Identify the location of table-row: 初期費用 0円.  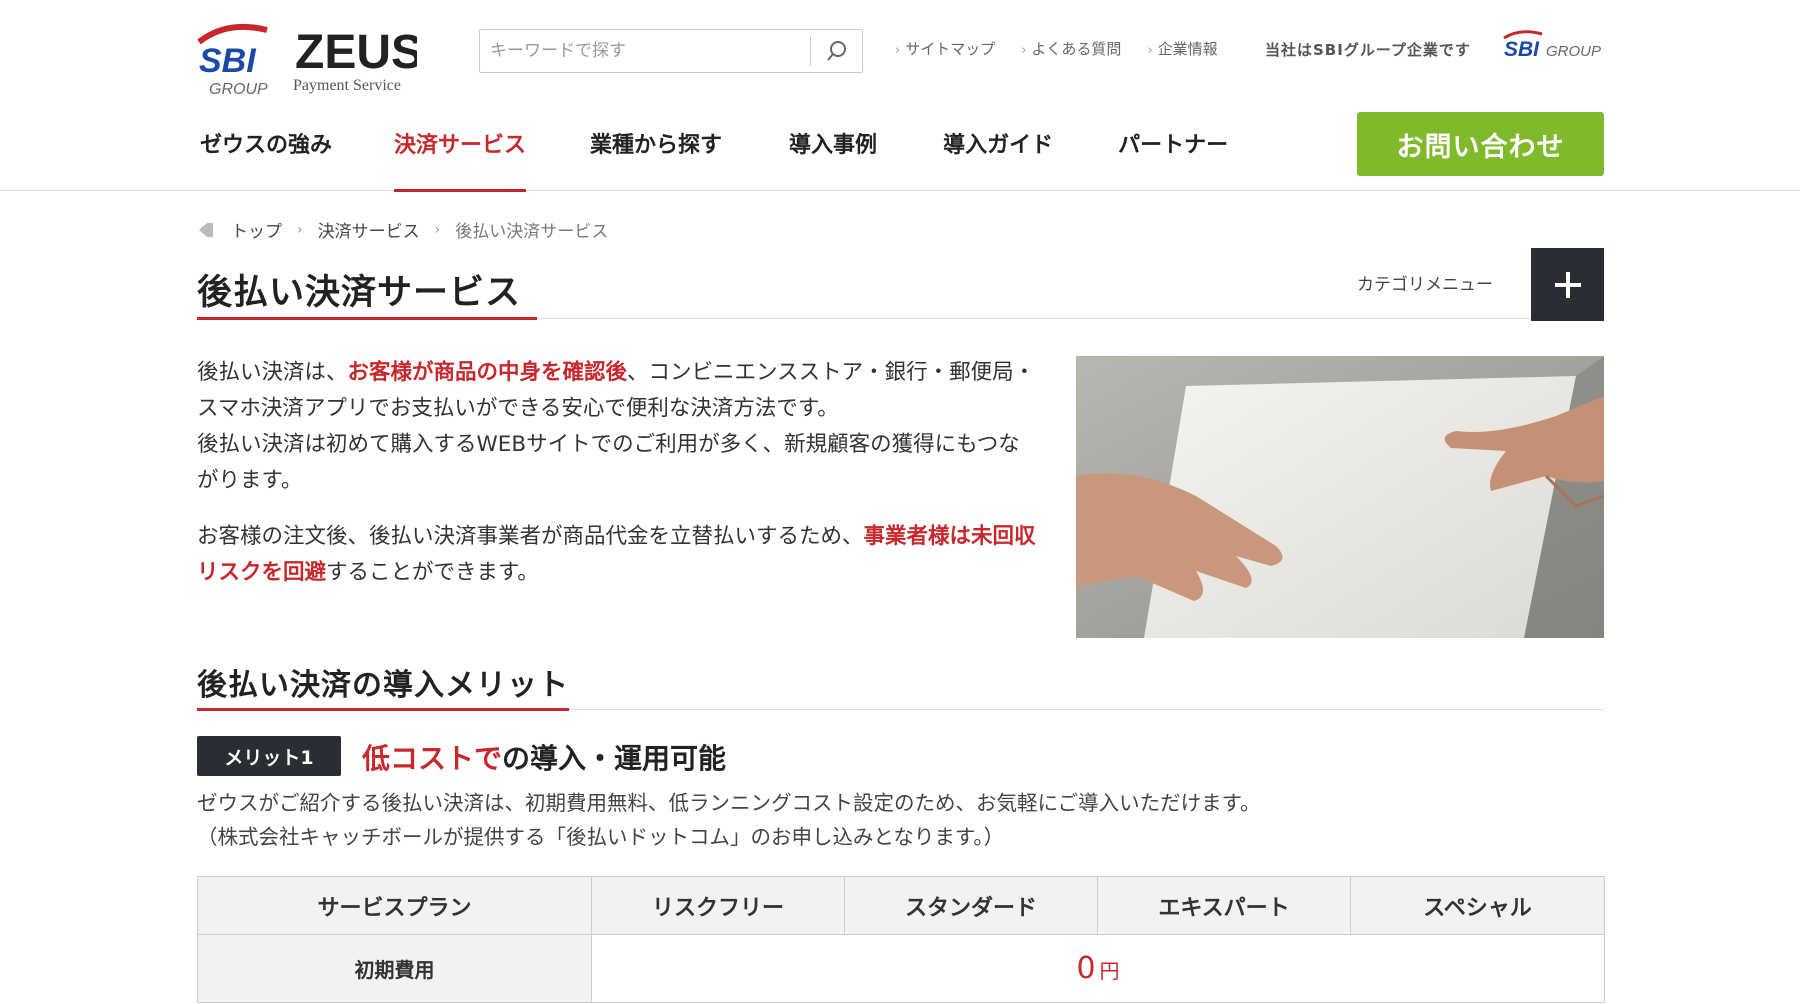
(901, 968).